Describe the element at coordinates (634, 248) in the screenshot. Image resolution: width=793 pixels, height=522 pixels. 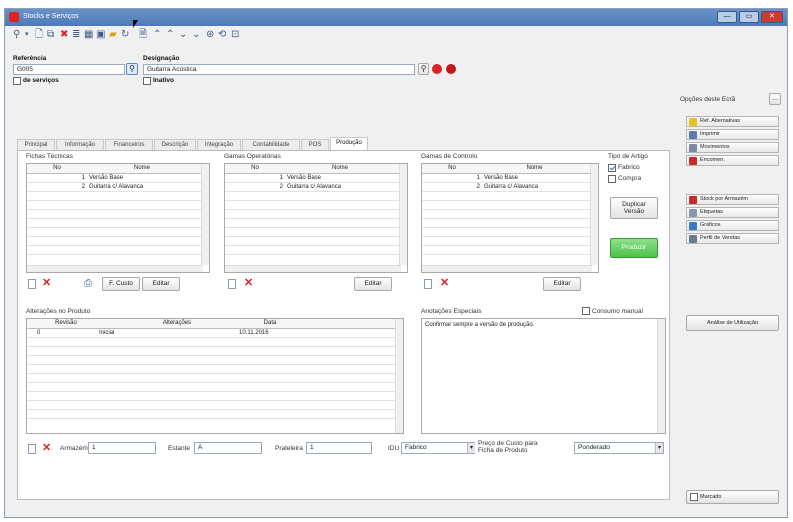
I see `produzir-button: Produzir` at that location.